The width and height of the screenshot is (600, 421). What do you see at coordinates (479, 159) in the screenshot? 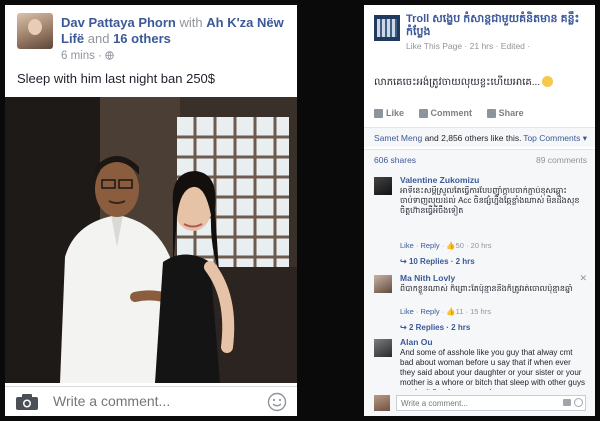
I see `shares-row: 606 shares 89 comments` at bounding box center [479, 159].